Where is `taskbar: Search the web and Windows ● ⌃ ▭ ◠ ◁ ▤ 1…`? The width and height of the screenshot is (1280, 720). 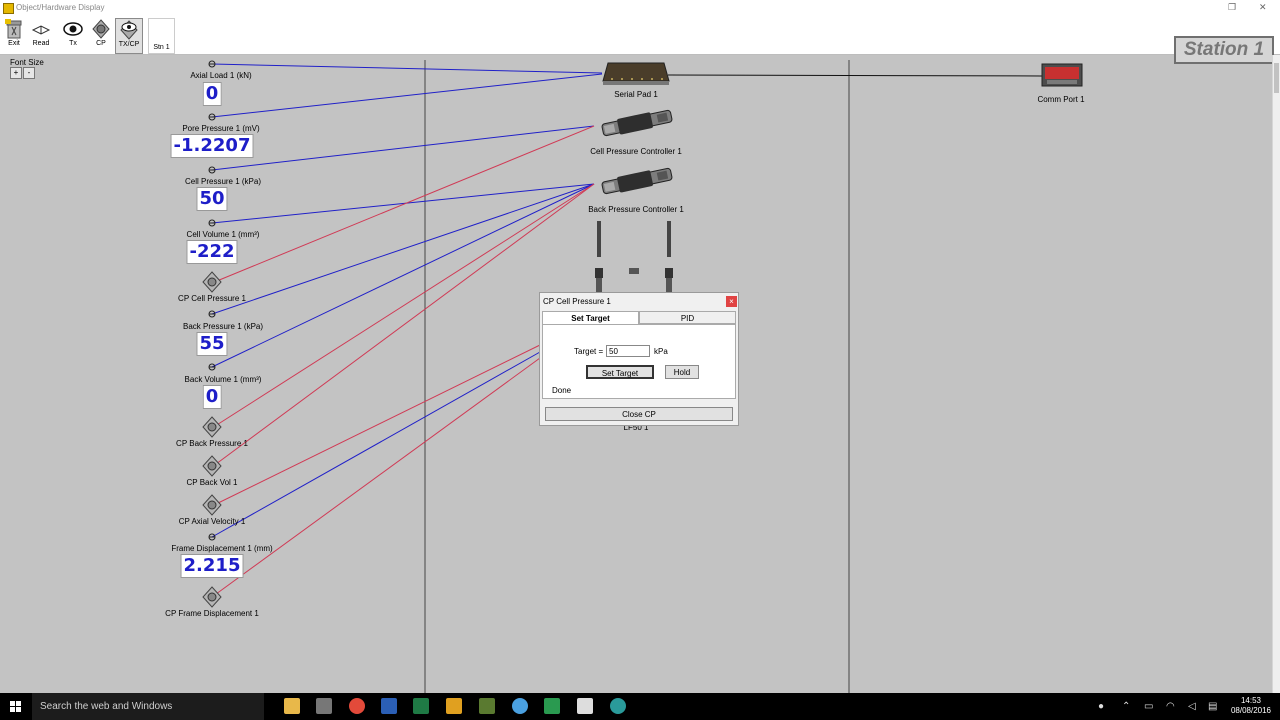 taskbar: Search the web and Windows ● ⌃ ▭ ◠ ◁ ▤ 1… is located at coordinates (640, 706).